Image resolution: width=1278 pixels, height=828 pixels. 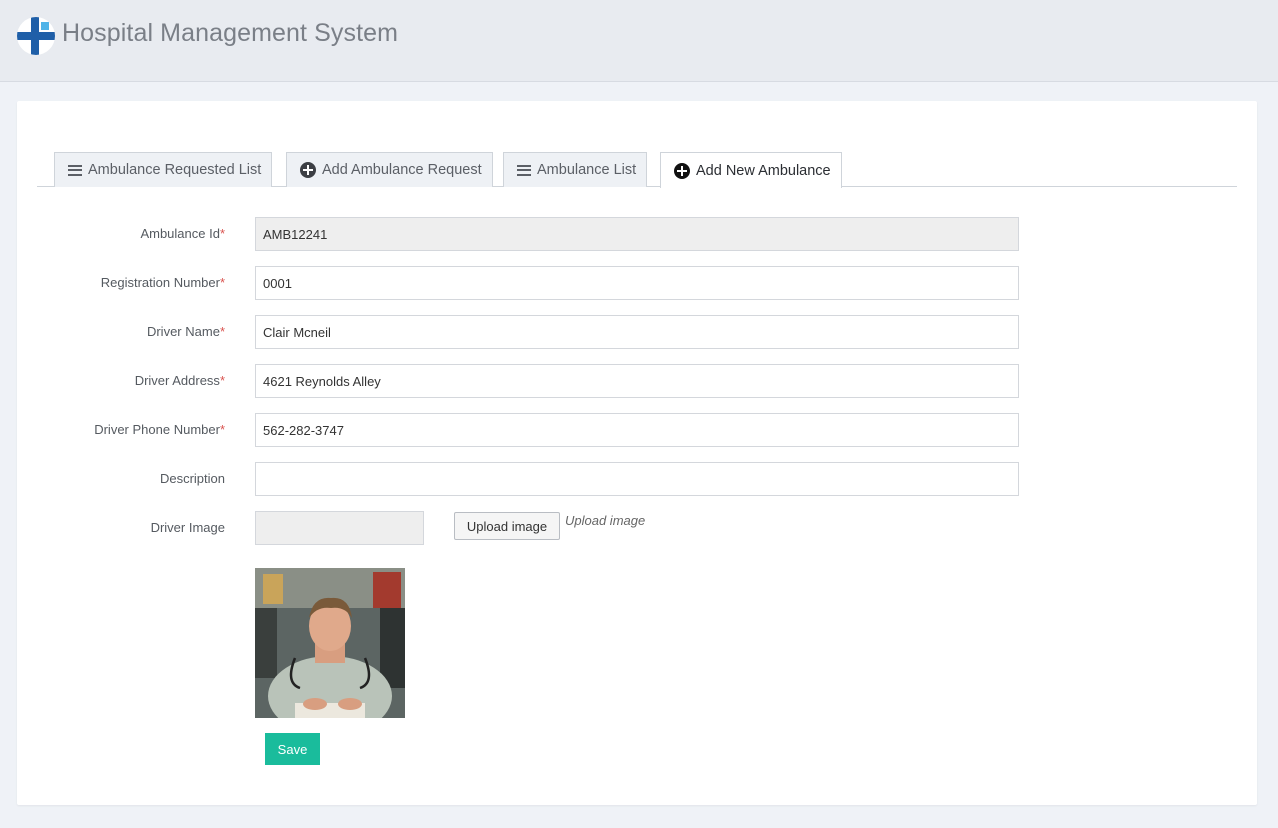 What do you see at coordinates (507, 526) in the screenshot?
I see `upload-image-button: Upload image` at bounding box center [507, 526].